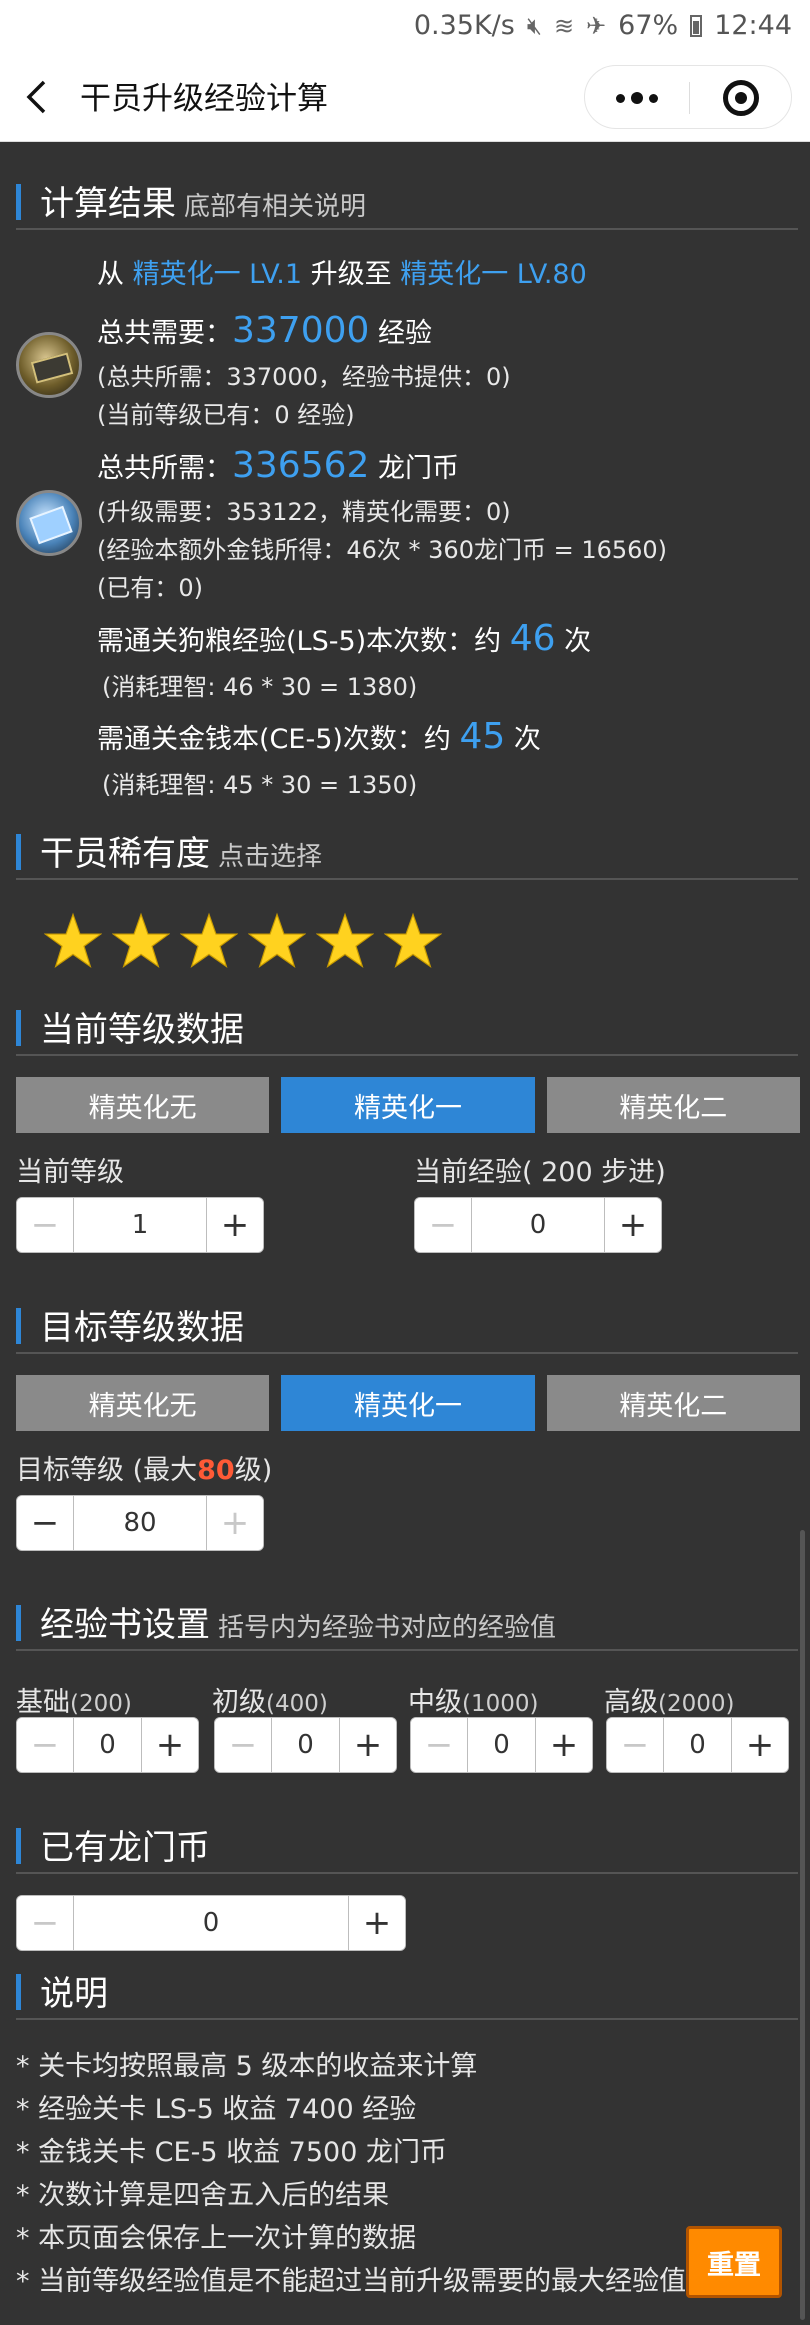  Describe the element at coordinates (235, 1225) in the screenshot. I see `current-level-increment: +` at that location.